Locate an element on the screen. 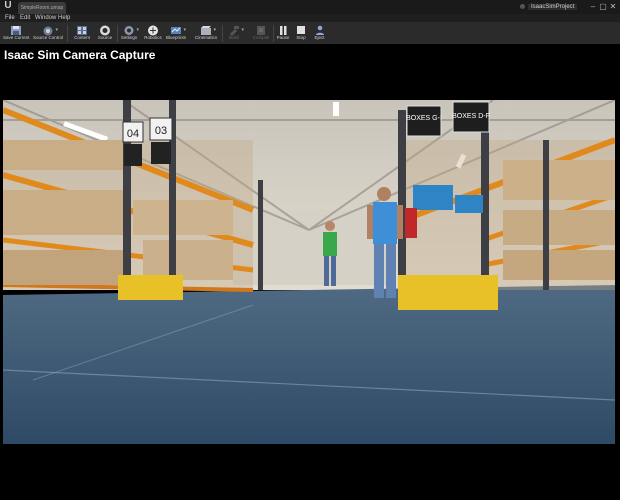 The width and height of the screenshot is (620, 500). minimize-button: – is located at coordinates (593, 6).